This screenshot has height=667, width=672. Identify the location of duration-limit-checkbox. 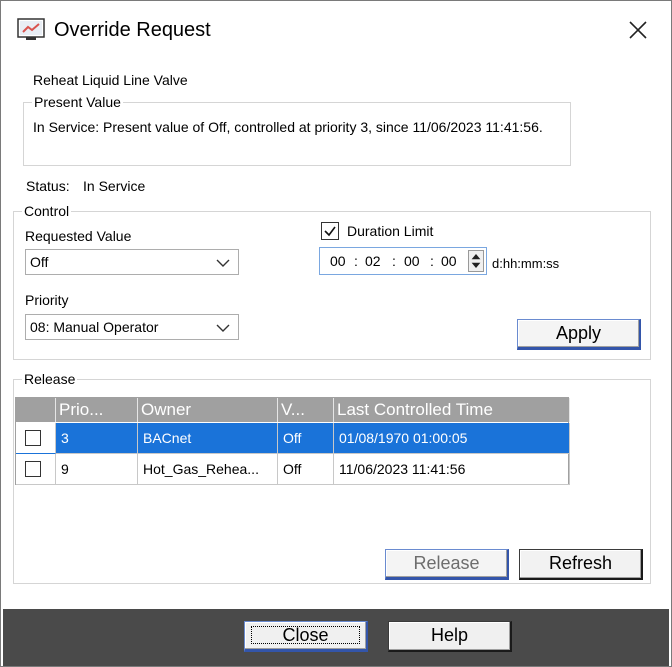
(330, 231).